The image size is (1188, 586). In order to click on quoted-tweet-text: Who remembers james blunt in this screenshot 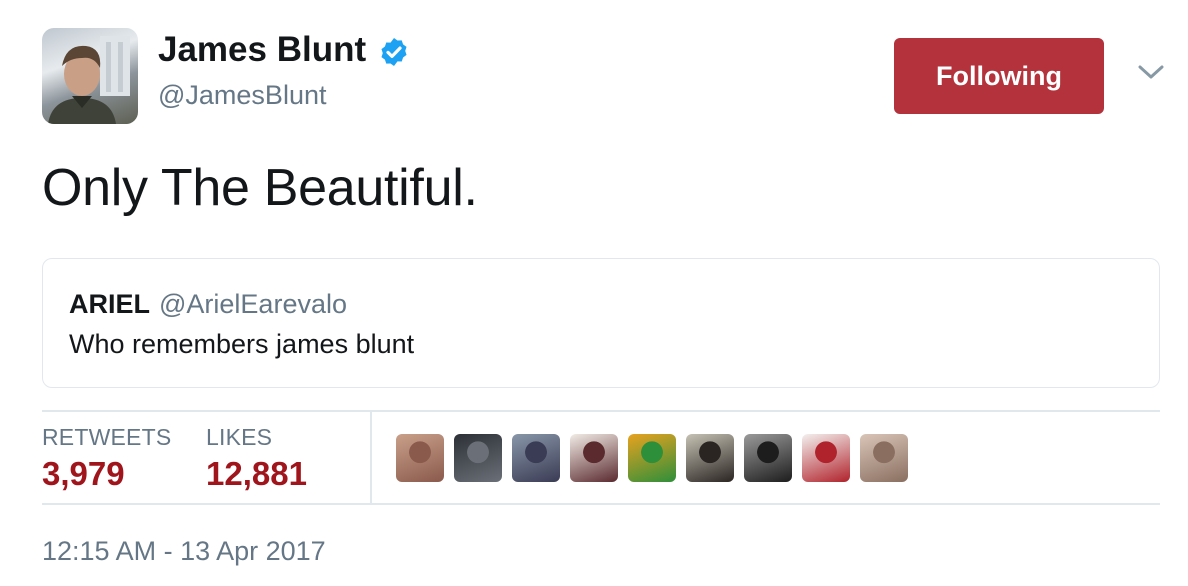, I will do `click(242, 344)`.